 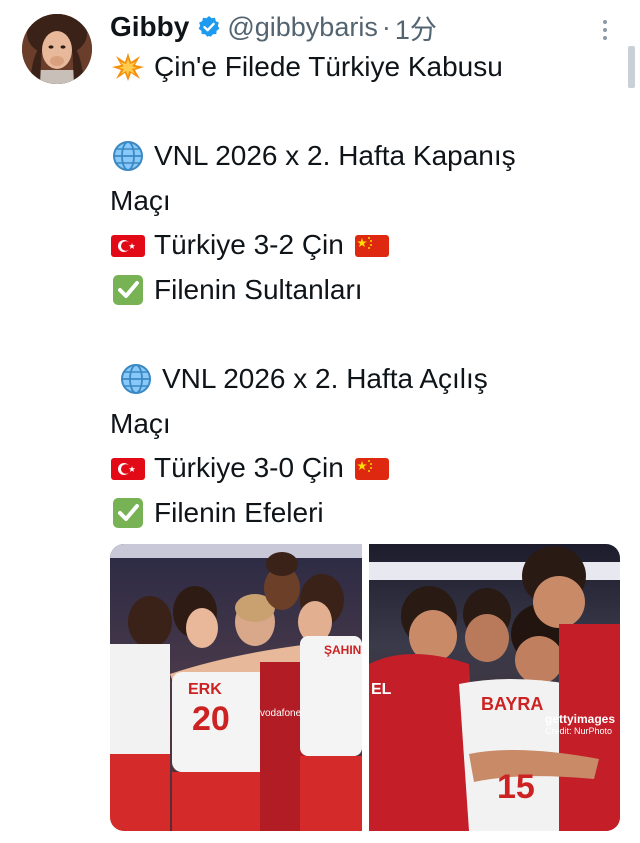 I want to click on match1-team-line: Filenin Sultanları, so click(x=236, y=290).